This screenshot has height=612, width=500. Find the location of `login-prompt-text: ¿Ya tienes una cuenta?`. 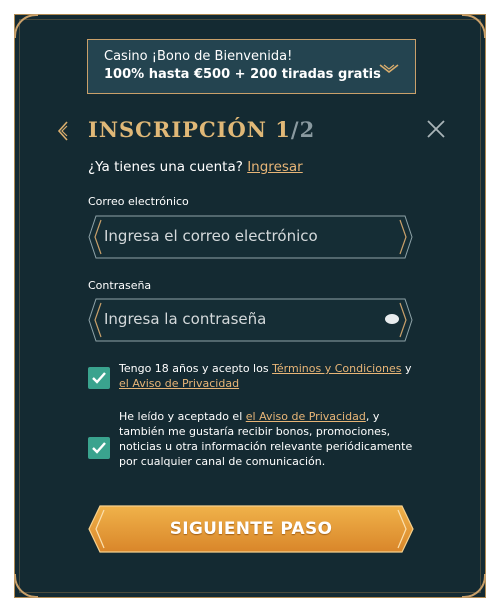

login-prompt-text: ¿Ya tienes una cuenta? is located at coordinates (168, 167).